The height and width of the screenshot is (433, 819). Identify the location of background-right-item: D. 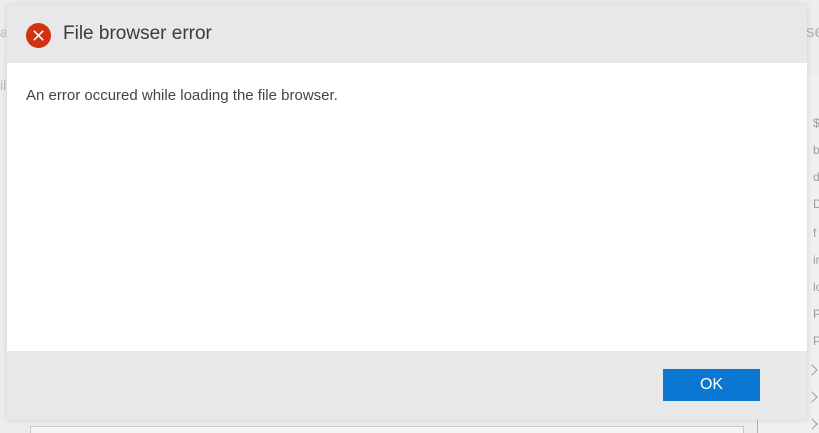
(816, 204).